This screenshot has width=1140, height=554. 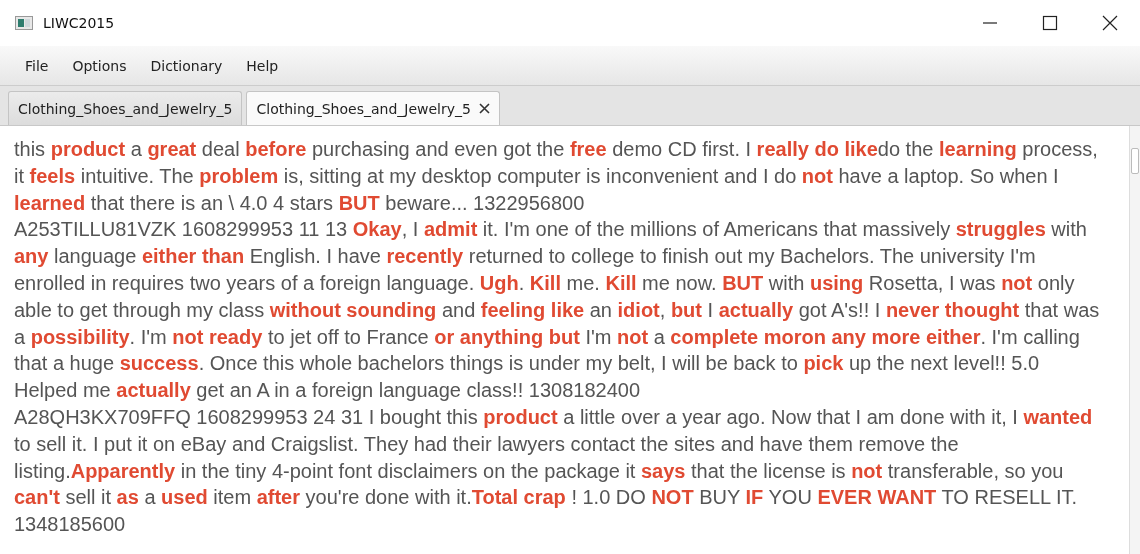 I want to click on text-line: this product a great deal before purchasing and even got the free demo CD first. I really do likedo the learning process,, so click(x=556, y=149).